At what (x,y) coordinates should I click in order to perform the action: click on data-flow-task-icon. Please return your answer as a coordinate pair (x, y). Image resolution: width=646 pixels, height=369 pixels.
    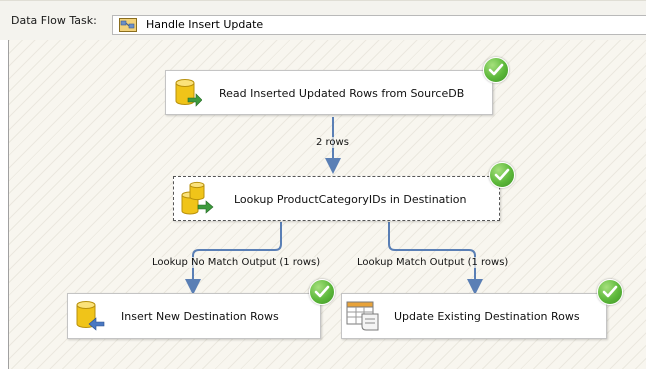
    Looking at the image, I should click on (128, 25).